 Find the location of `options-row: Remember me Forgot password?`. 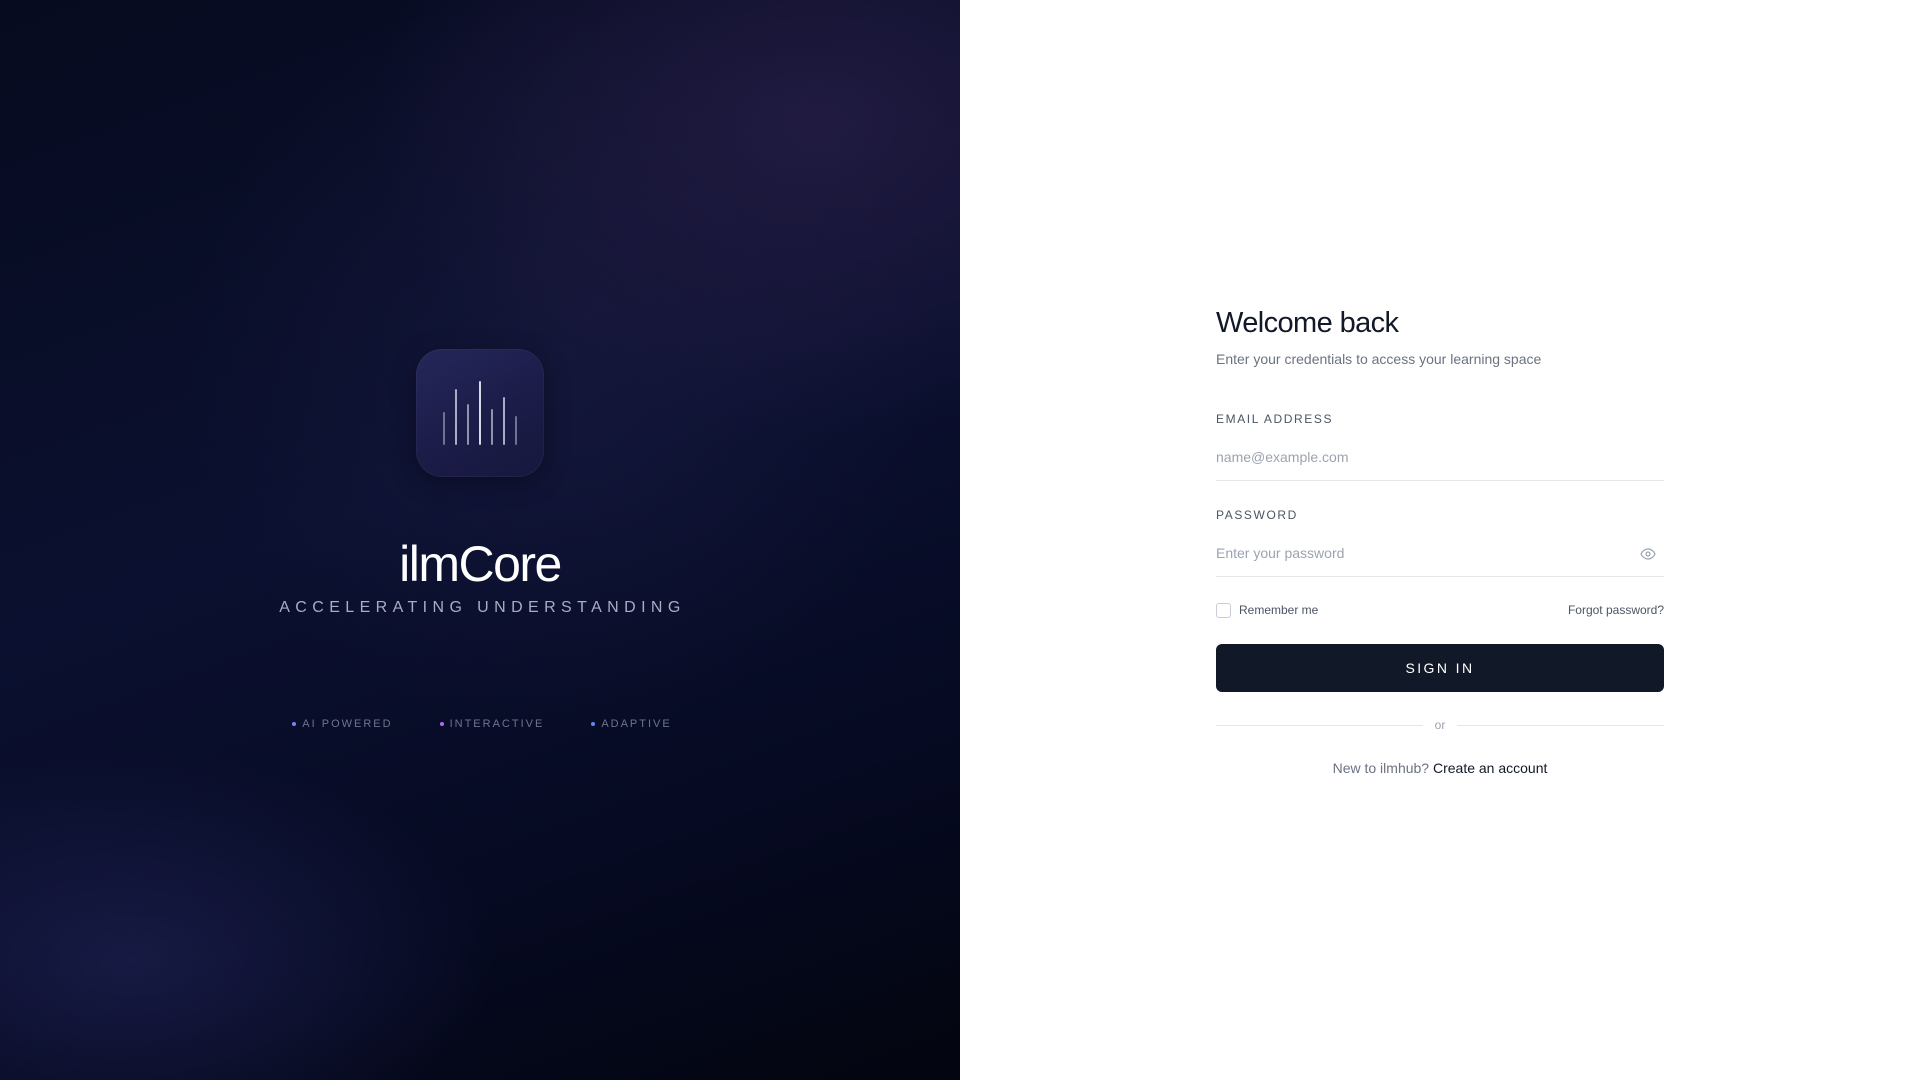

options-row: Remember me Forgot password? is located at coordinates (1440, 610).